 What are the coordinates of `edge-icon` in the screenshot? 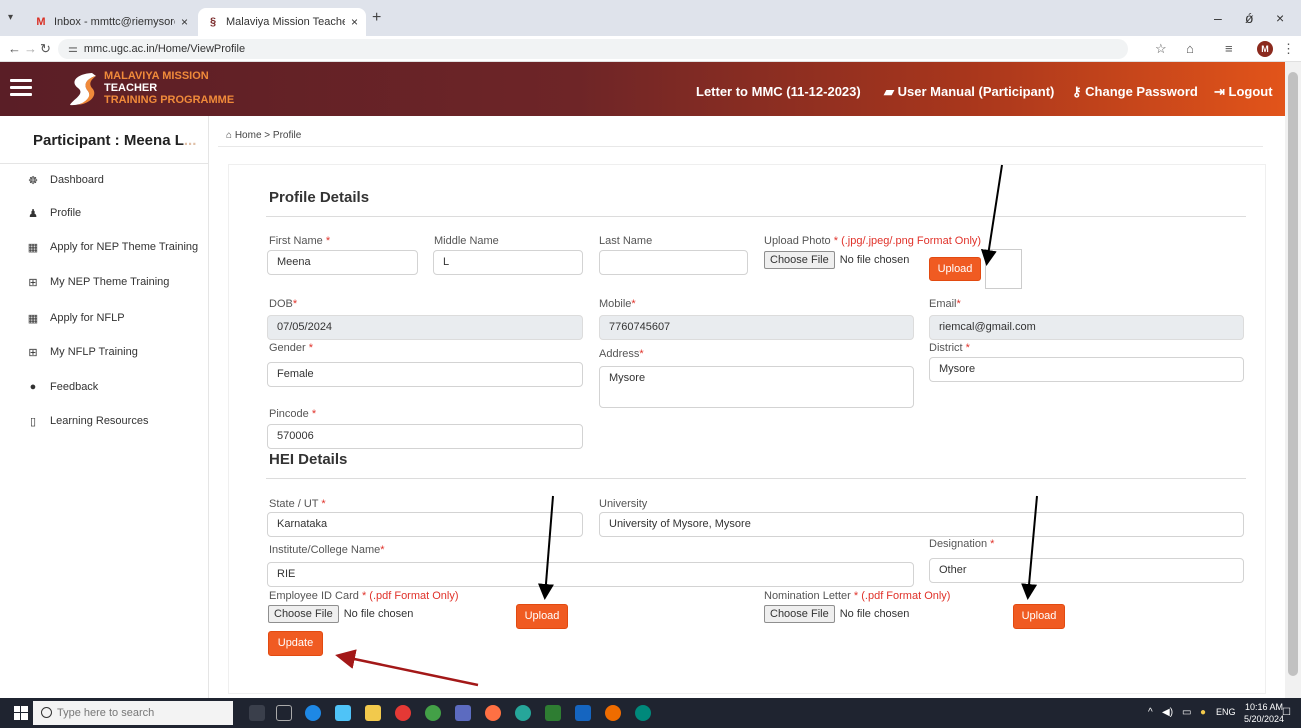 It's located at (313, 713).